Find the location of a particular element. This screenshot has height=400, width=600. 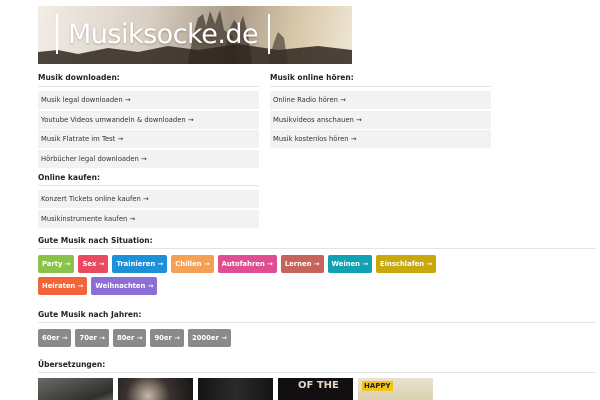

thumbnail-caption: HAPPY is located at coordinates (377, 386).